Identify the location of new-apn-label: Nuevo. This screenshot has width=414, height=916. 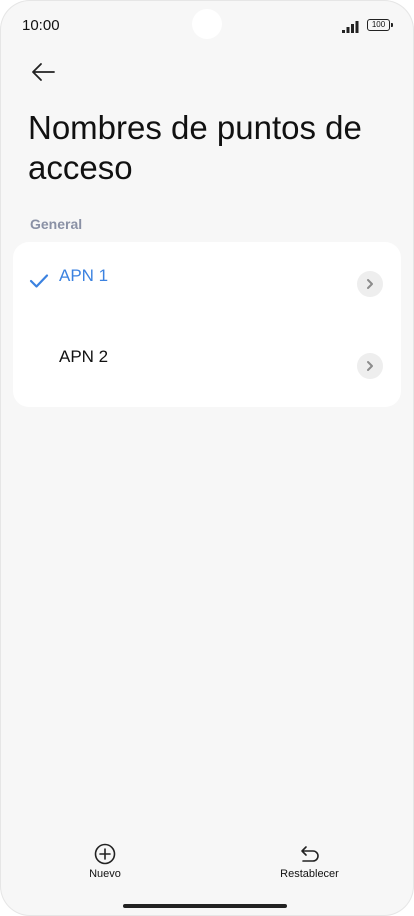
(105, 874).